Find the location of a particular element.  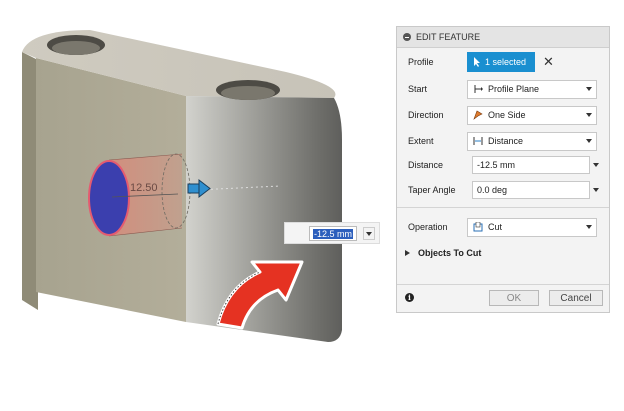

top-hole-2-inner is located at coordinates (248, 93).